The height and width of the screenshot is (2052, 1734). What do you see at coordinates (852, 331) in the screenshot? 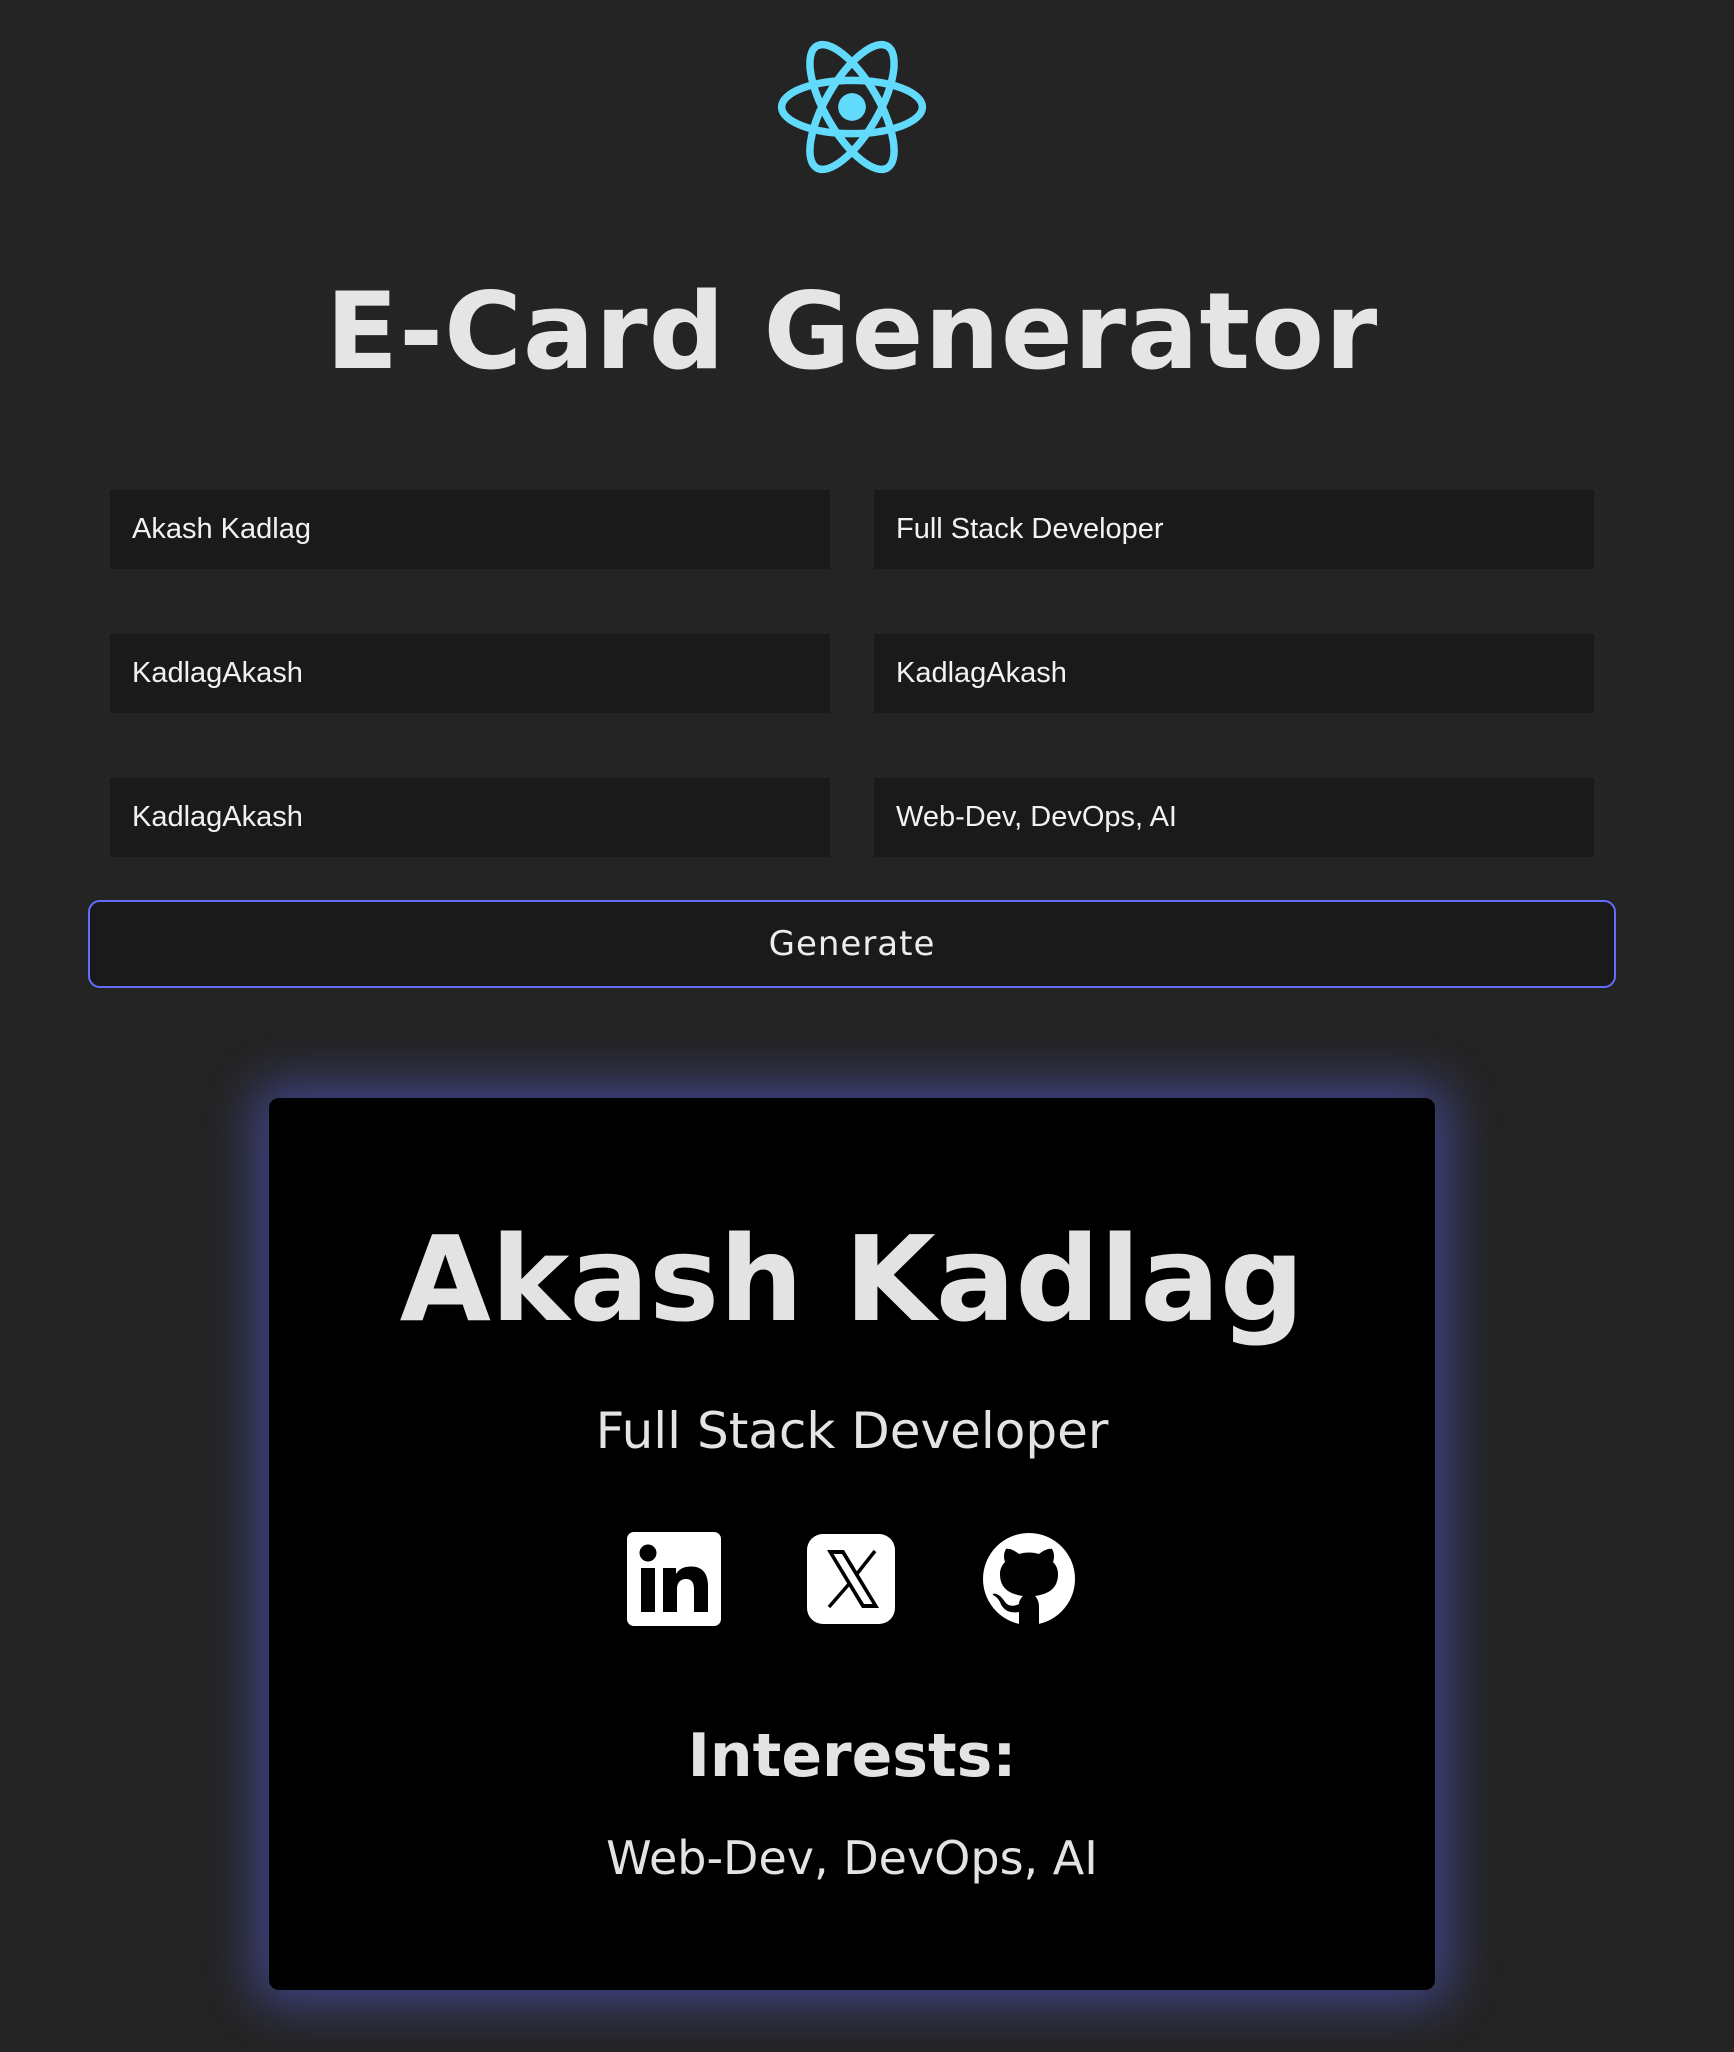
I see `page-title: E-Card Generator` at bounding box center [852, 331].